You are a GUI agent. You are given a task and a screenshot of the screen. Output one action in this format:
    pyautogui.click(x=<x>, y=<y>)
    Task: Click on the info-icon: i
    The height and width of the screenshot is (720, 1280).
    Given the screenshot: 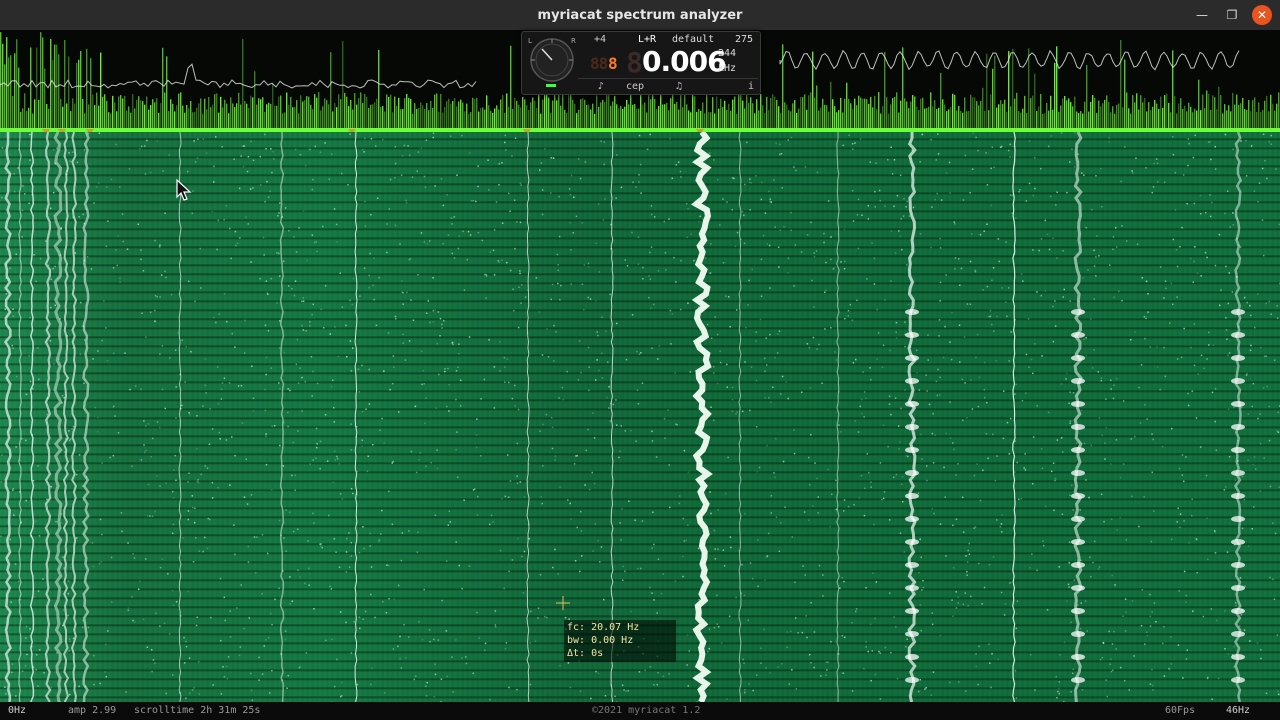 What is the action you would take?
    pyautogui.click(x=751, y=86)
    